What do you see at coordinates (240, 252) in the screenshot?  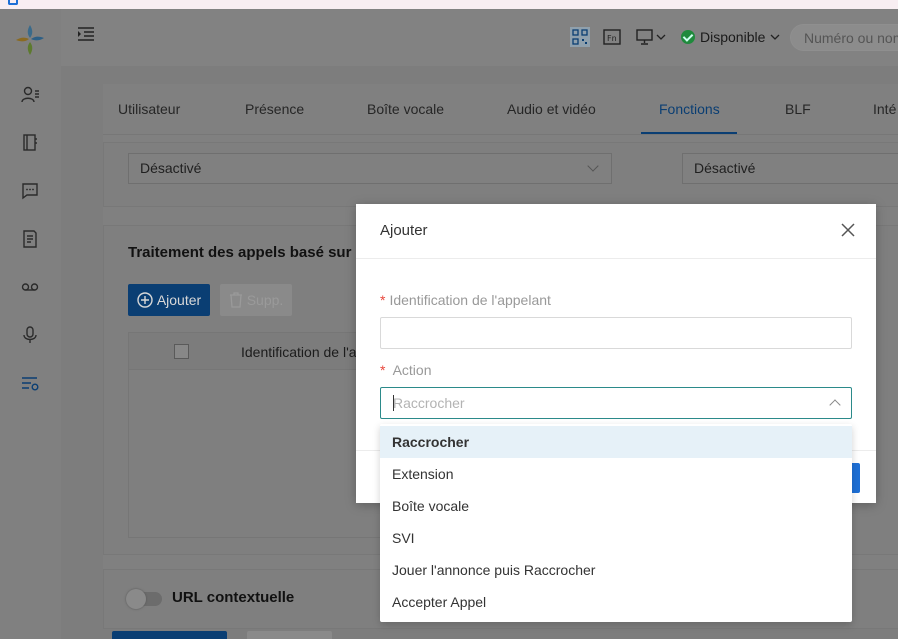 I see `call-rules-title: Traitement des appels basé sur` at bounding box center [240, 252].